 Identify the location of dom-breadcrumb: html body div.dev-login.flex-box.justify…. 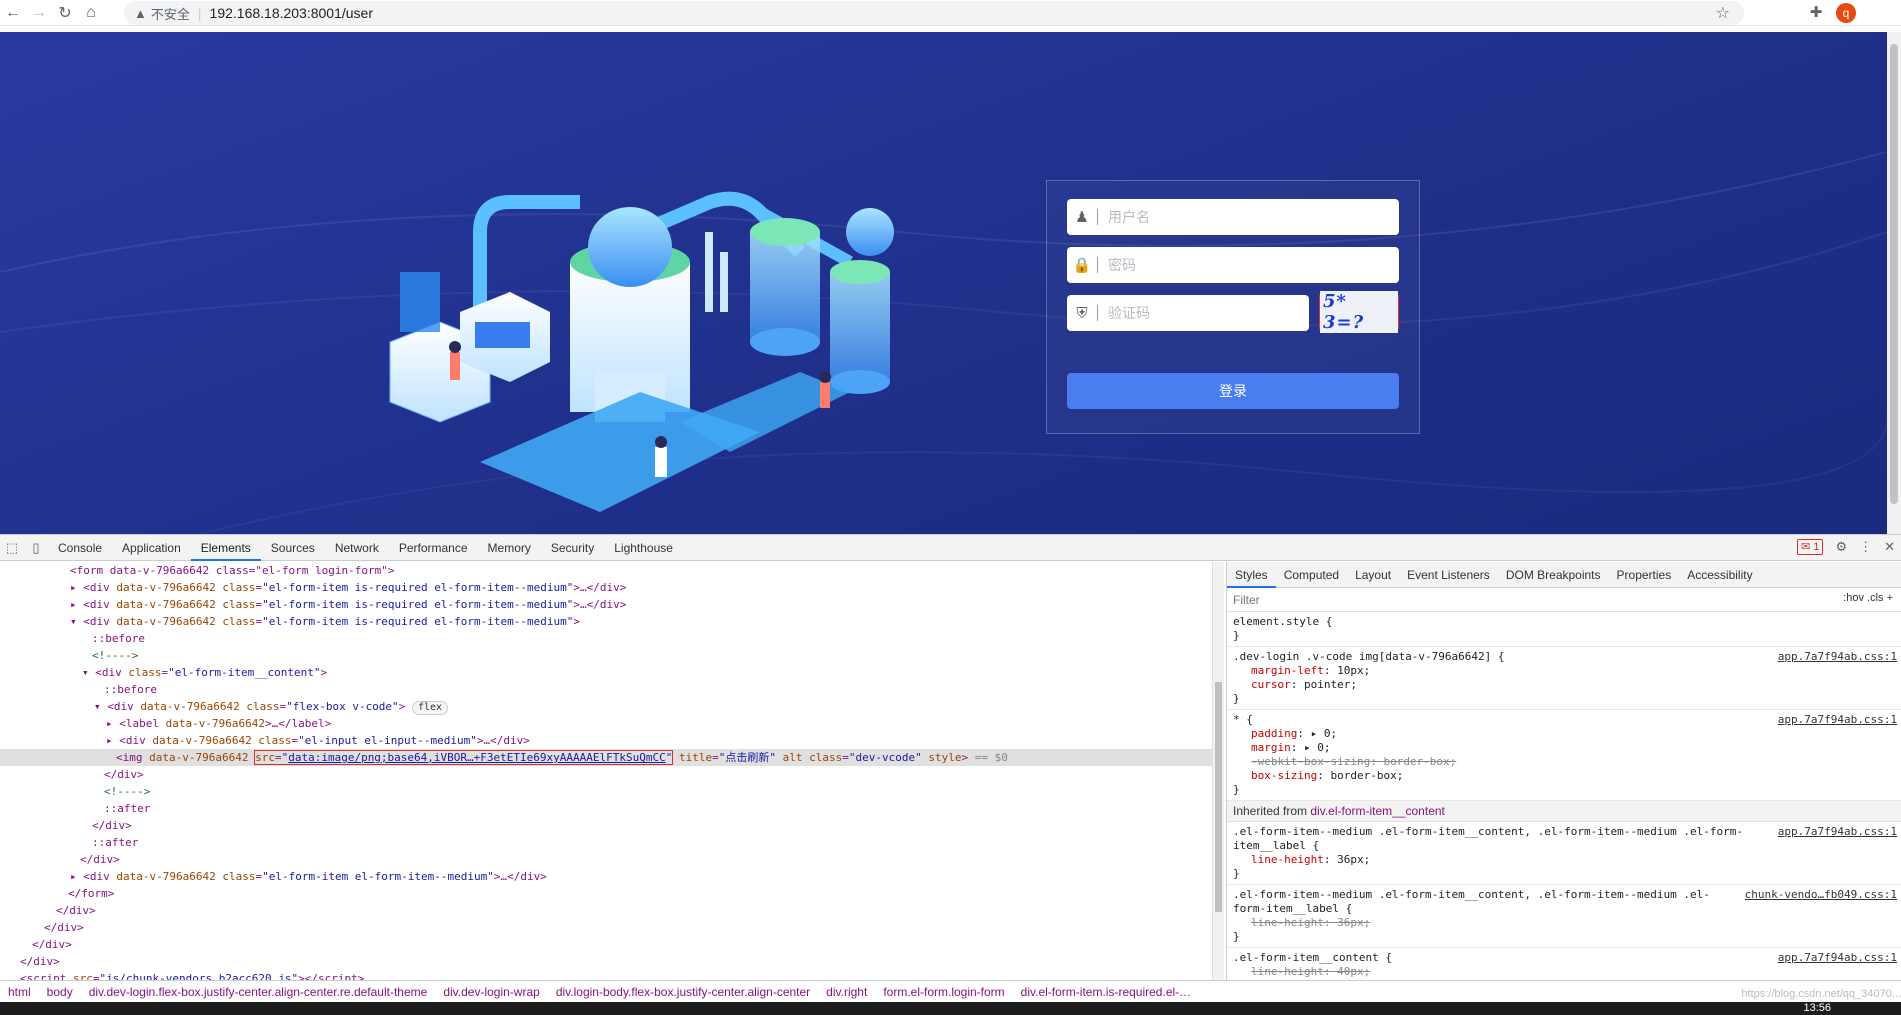
(950, 991).